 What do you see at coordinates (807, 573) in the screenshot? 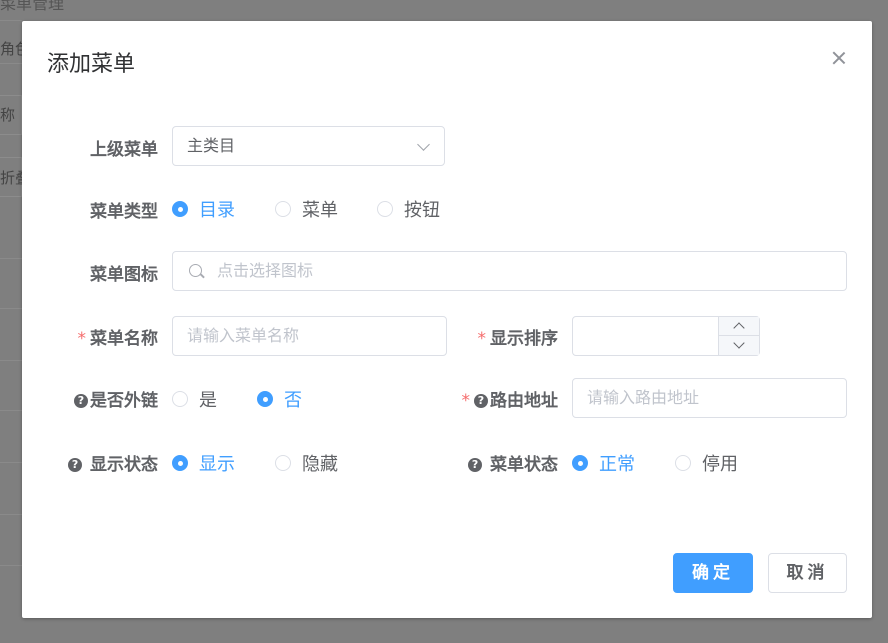
I see `cancel-button: 取消` at bounding box center [807, 573].